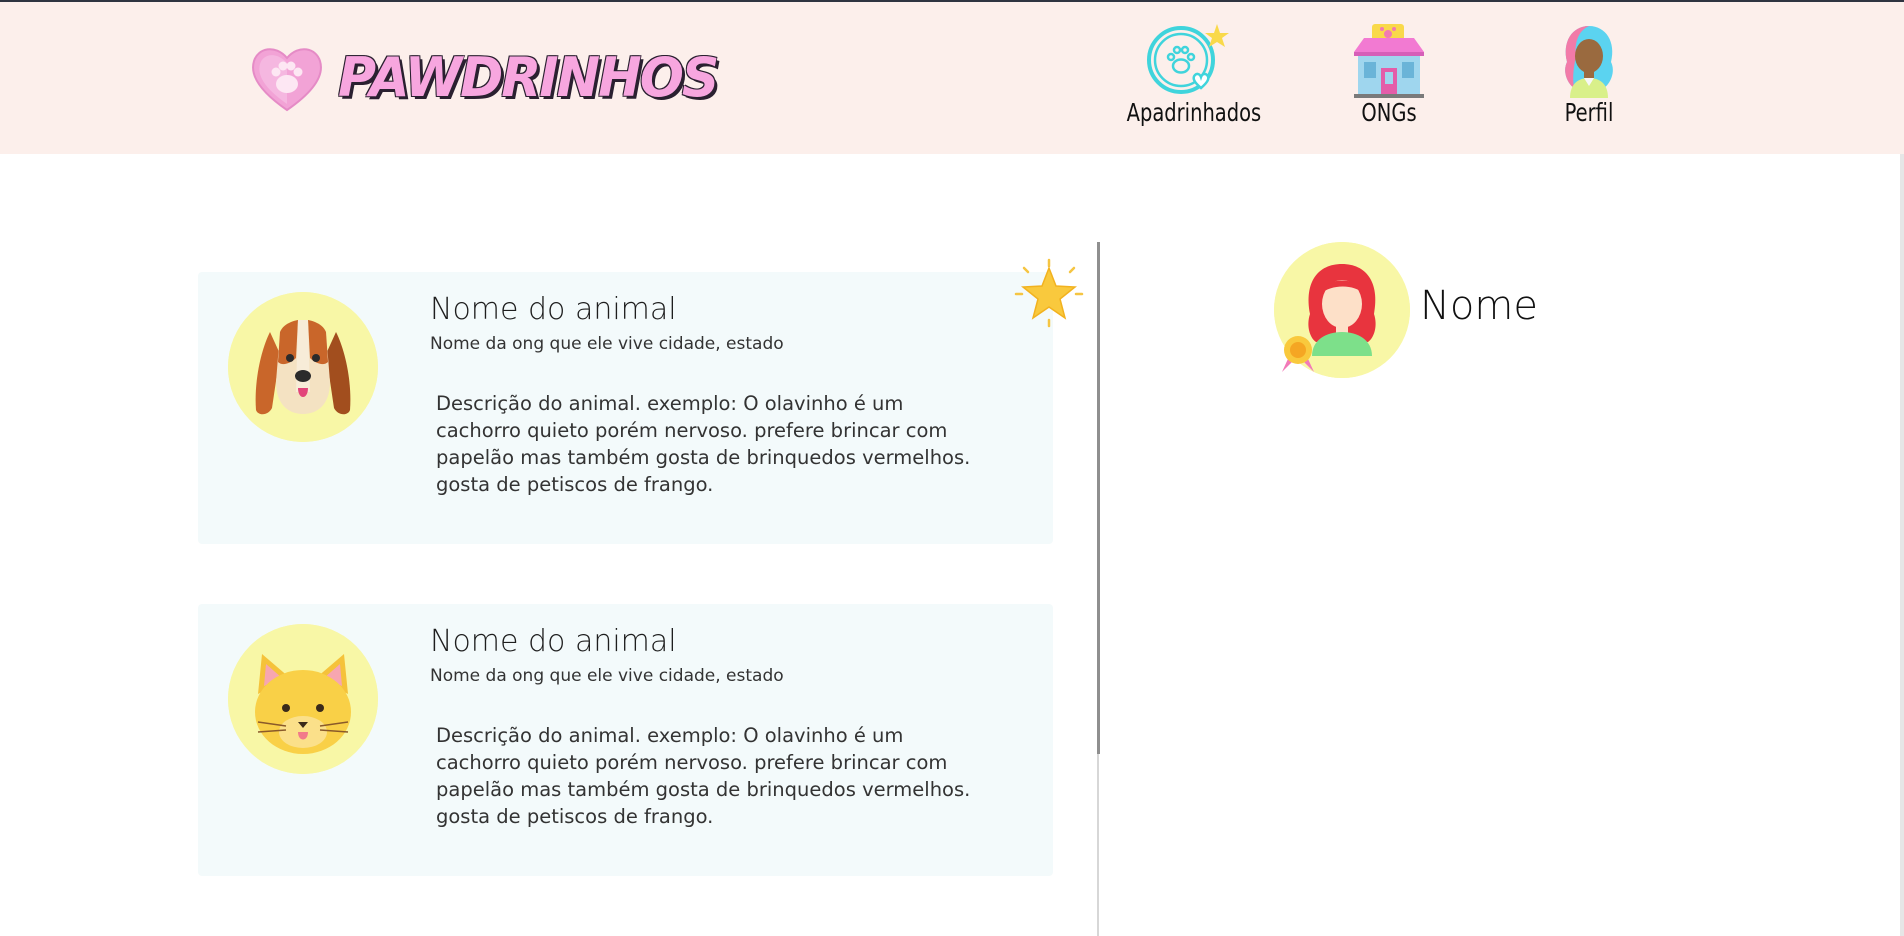 Image resolution: width=1904 pixels, height=936 pixels. Describe the element at coordinates (1188, 59) in the screenshot. I see `paw-badge-icon` at that location.